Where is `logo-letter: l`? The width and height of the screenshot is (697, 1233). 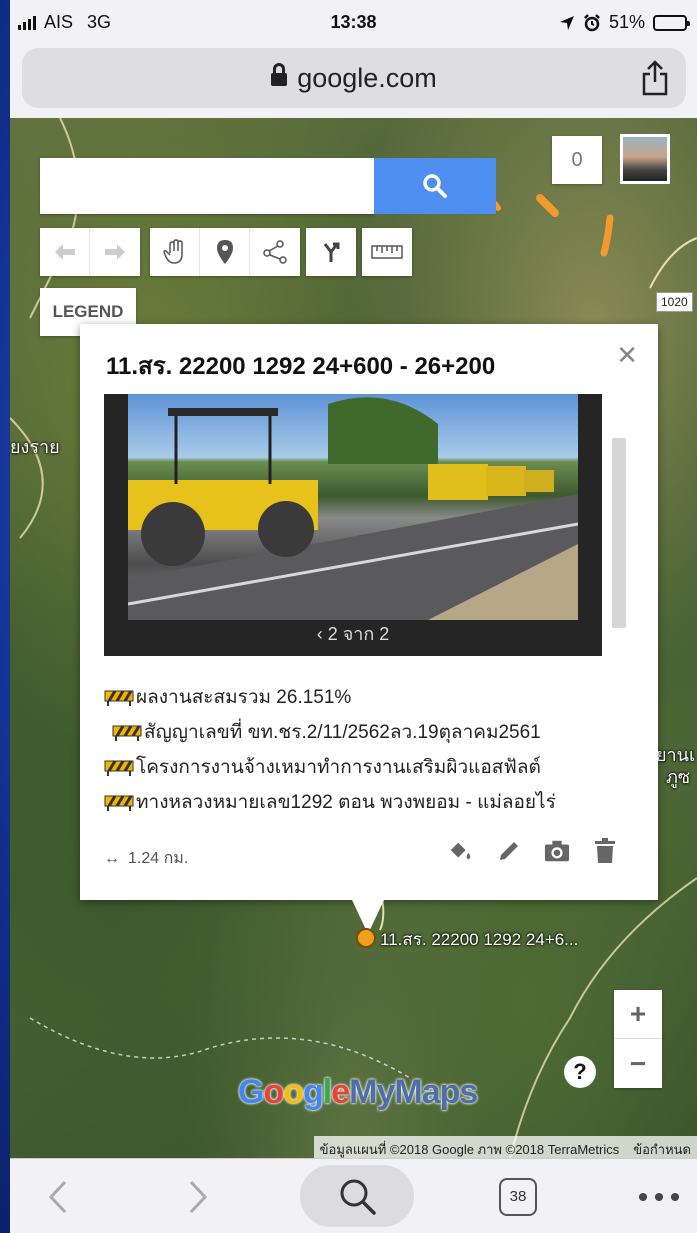
logo-letter: l is located at coordinates (327, 1092).